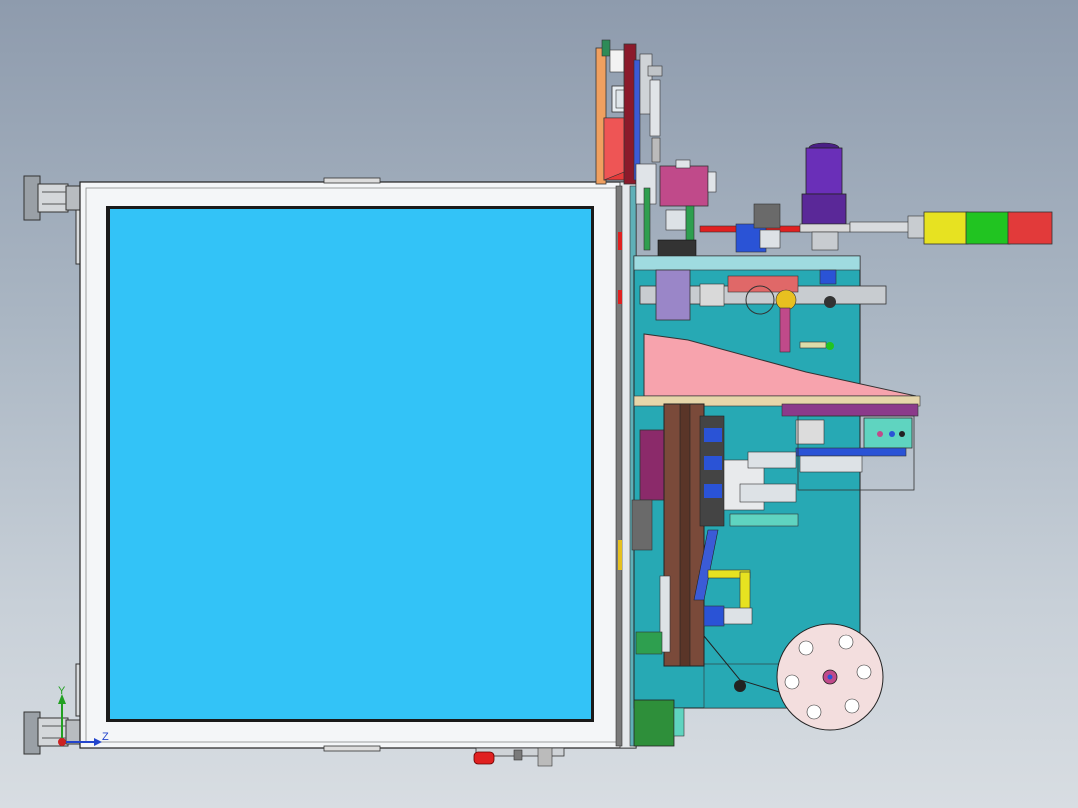 The image size is (1078, 808). Describe the element at coordinates (53, 220) in the screenshot. I see `leveling-foot-top` at that location.